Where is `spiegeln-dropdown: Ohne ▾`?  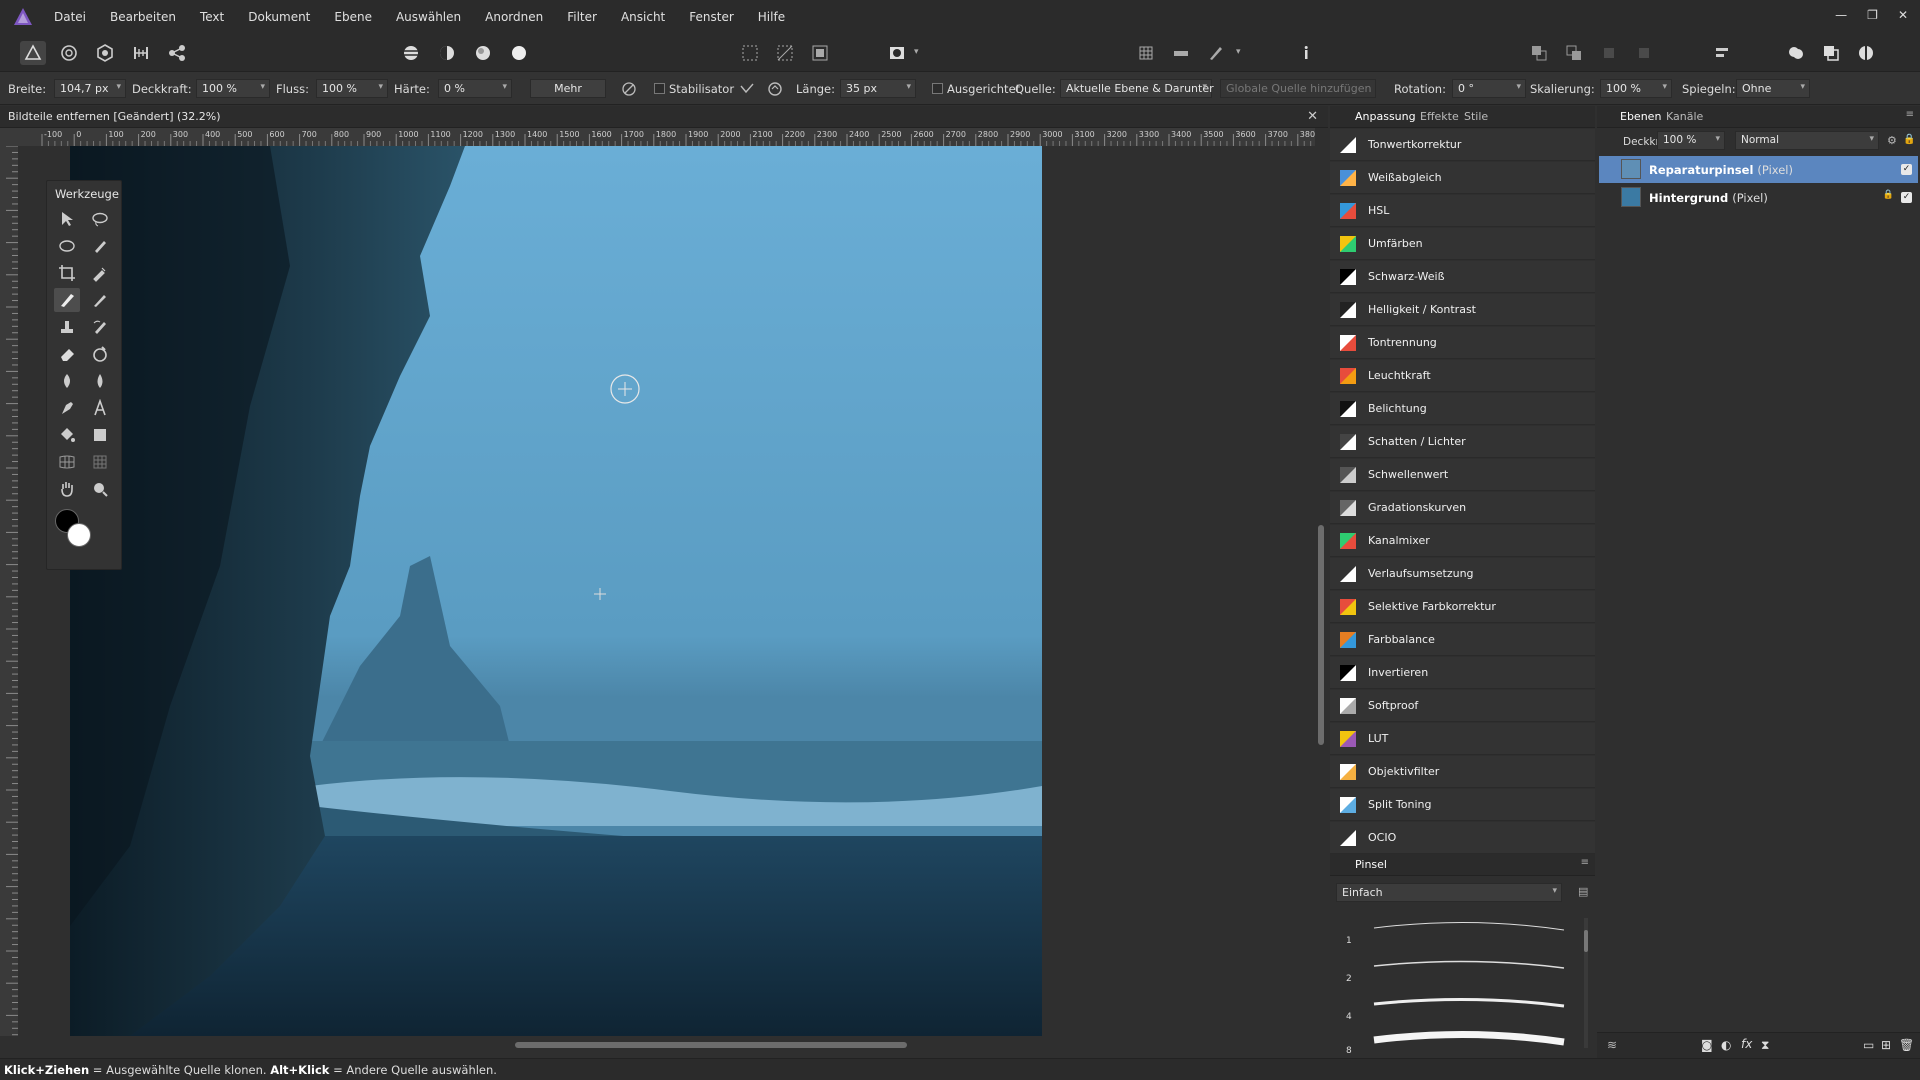 spiegeln-dropdown: Ohne ▾ is located at coordinates (1773, 88).